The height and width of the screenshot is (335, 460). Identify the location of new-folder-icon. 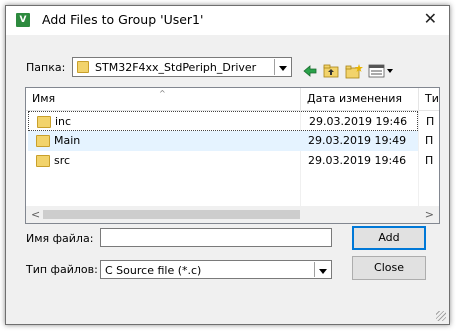
(354, 71).